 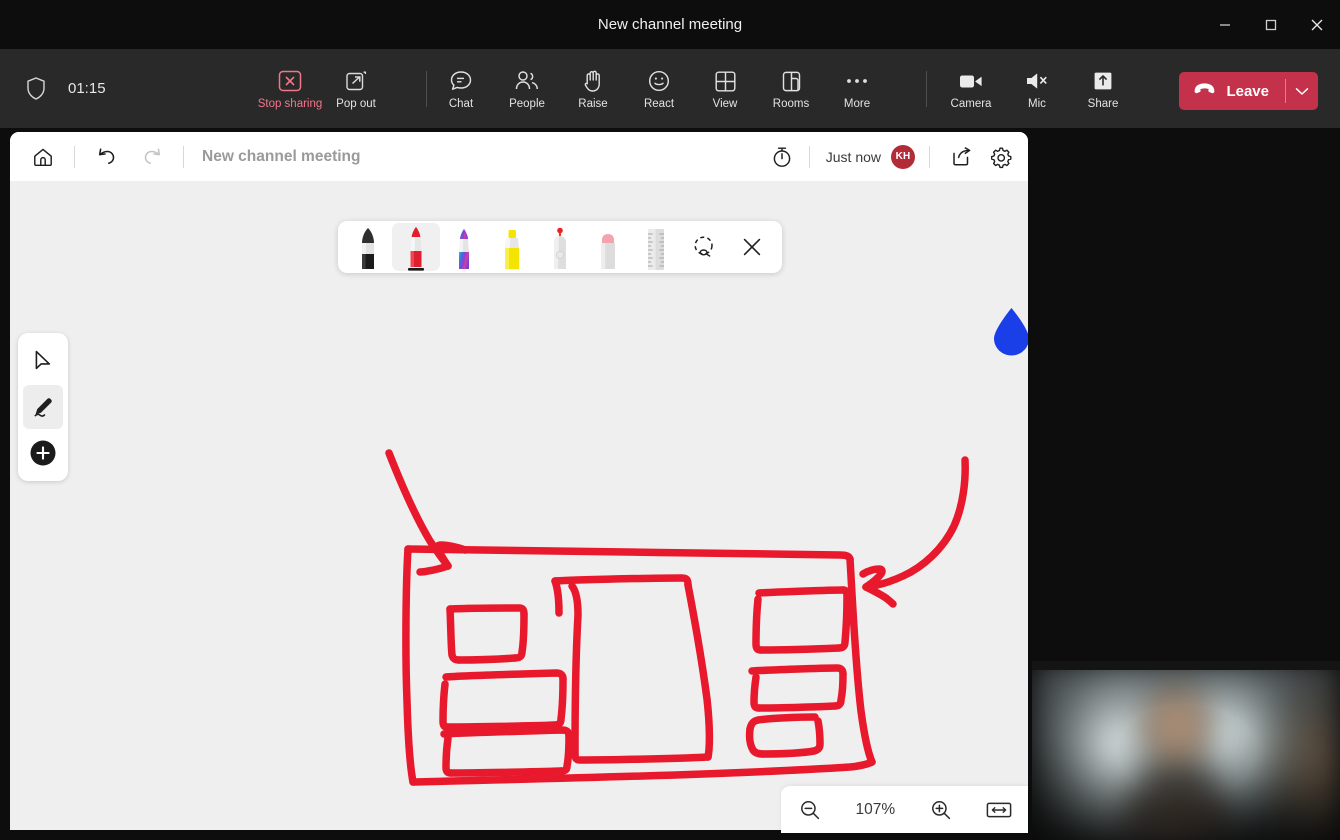 I want to click on cursor-arrow-icon, so click(x=43, y=360).